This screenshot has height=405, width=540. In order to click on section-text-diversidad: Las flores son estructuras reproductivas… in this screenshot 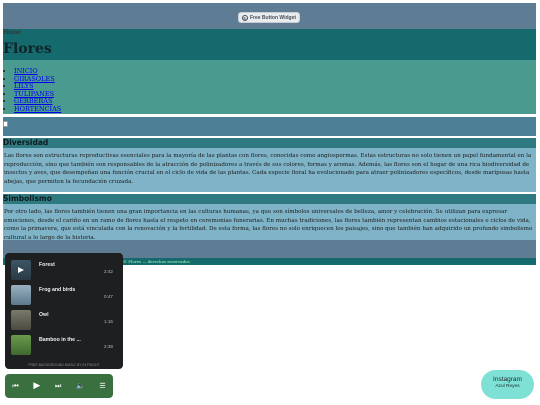, I will do `click(269, 170)`.